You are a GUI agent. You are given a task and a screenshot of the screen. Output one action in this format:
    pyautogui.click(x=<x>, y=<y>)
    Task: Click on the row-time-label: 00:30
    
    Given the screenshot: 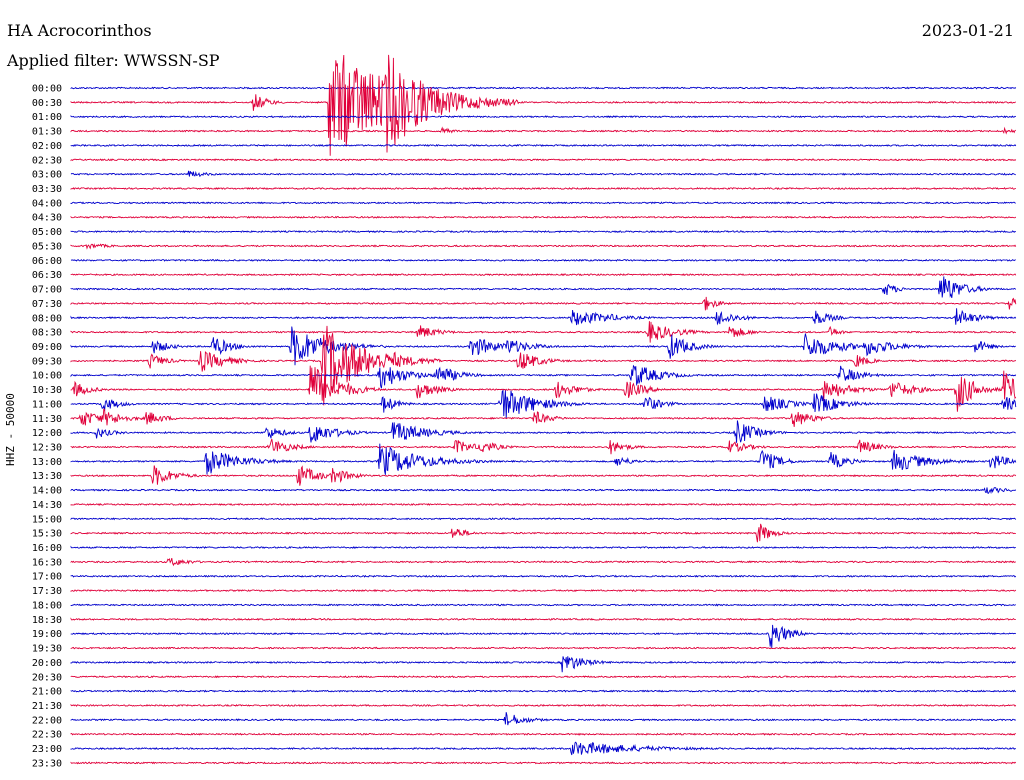 What is the action you would take?
    pyautogui.click(x=47, y=103)
    